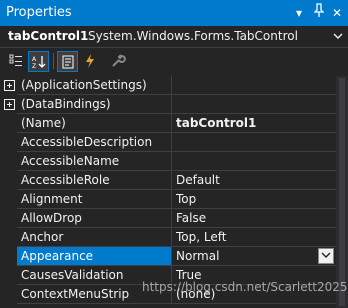  I want to click on scrollbar-thumb, so click(342, 192).